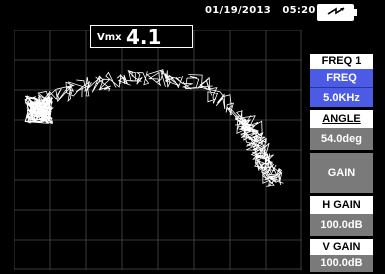 The width and height of the screenshot is (385, 274). Describe the element at coordinates (109, 37) in the screenshot. I see `vmx-label: Vmx` at that location.